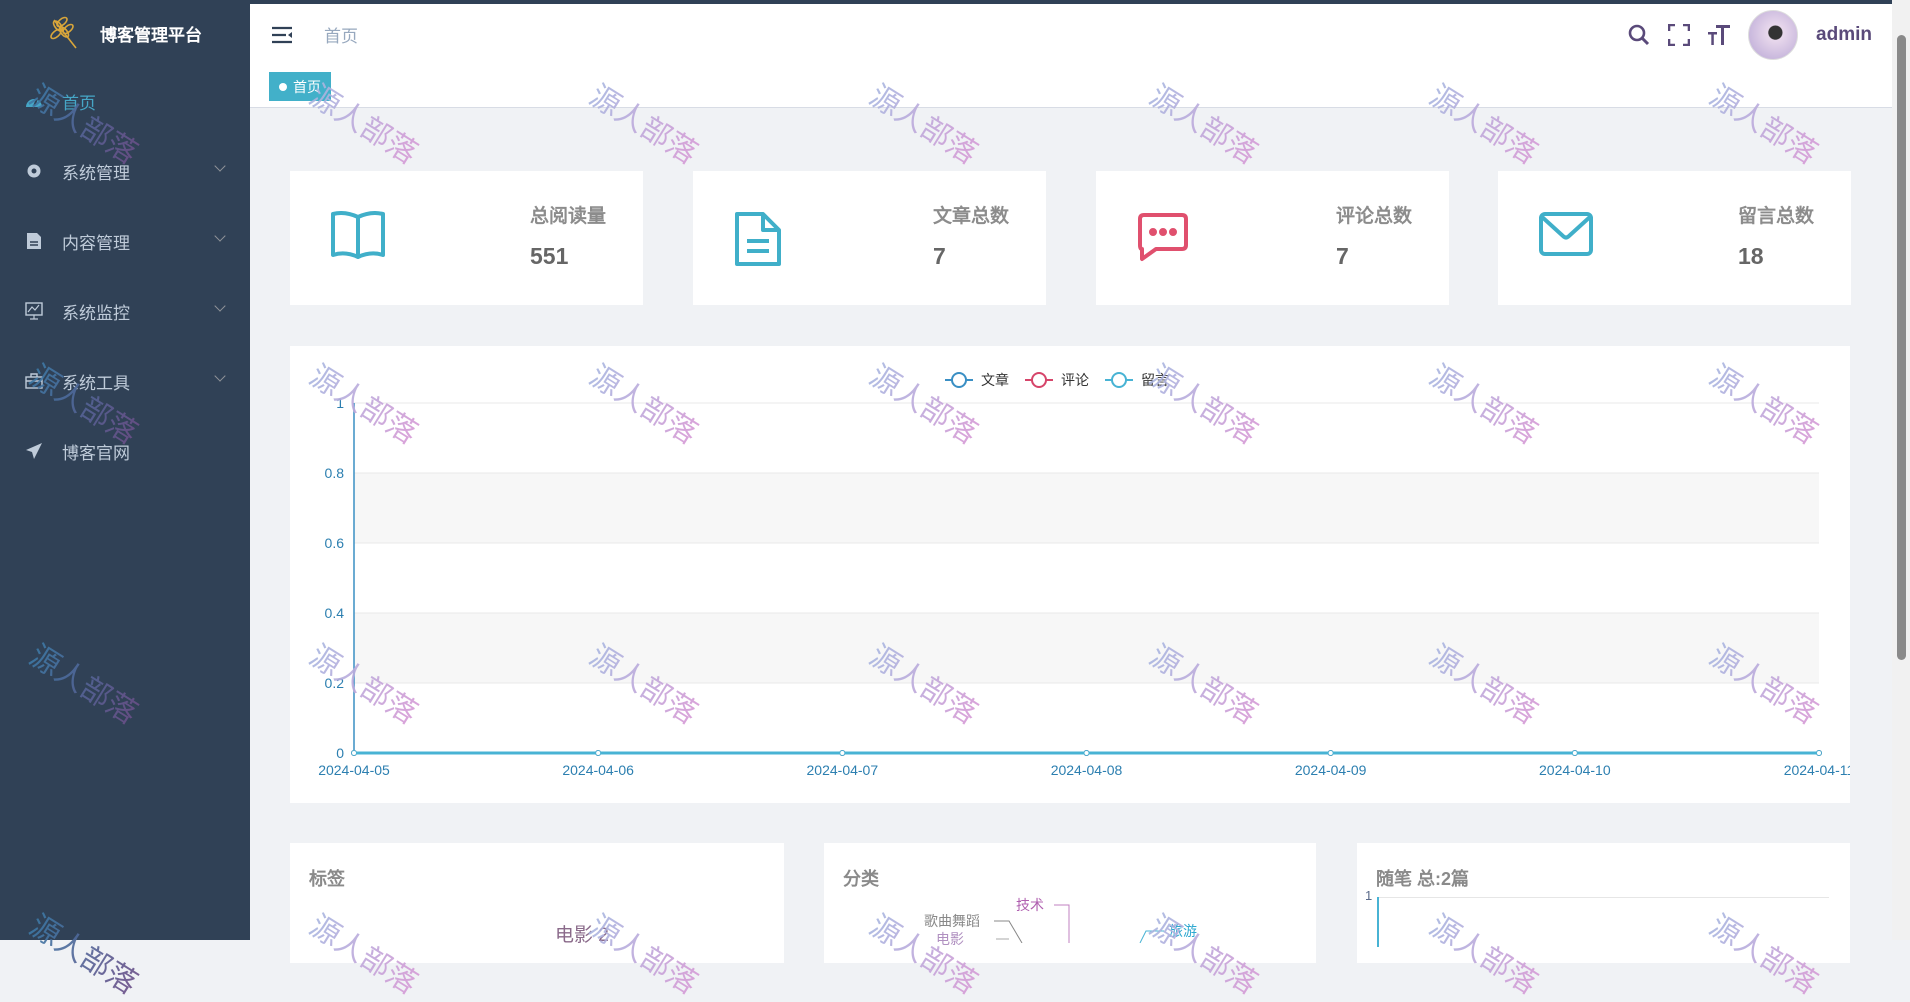 The height and width of the screenshot is (1002, 1910). I want to click on legend-label: 文章, so click(995, 380).